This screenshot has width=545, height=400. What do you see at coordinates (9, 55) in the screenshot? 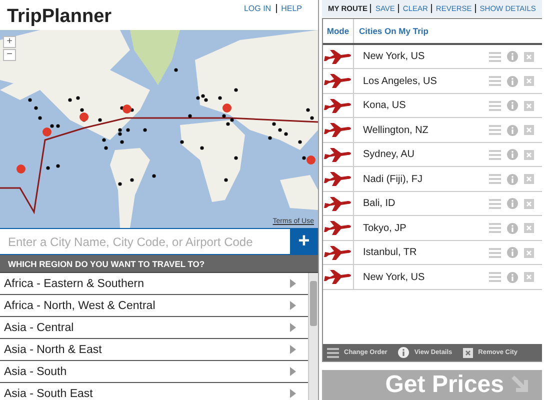
I see `zoom-out-button: −` at bounding box center [9, 55].